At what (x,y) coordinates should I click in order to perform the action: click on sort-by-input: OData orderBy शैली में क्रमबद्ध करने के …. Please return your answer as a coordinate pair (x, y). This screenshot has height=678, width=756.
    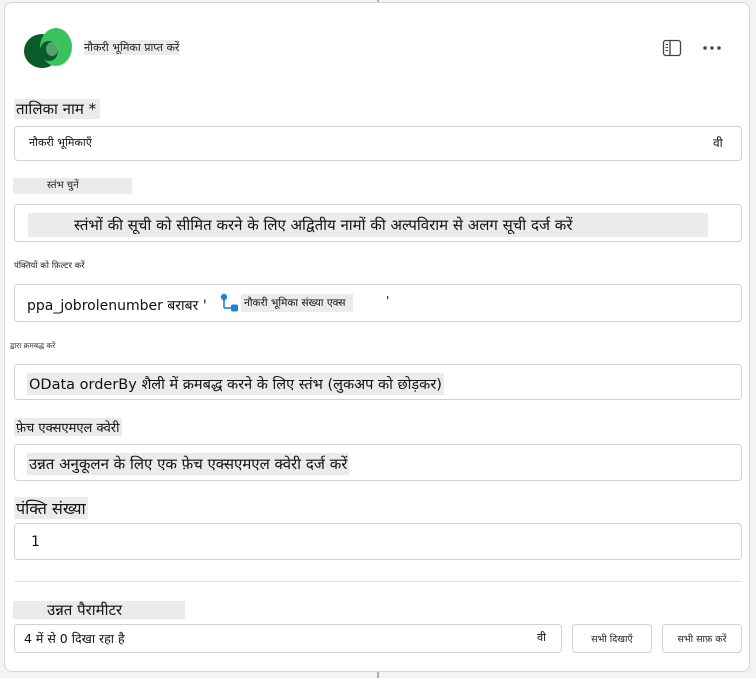
    Looking at the image, I should click on (378, 382).